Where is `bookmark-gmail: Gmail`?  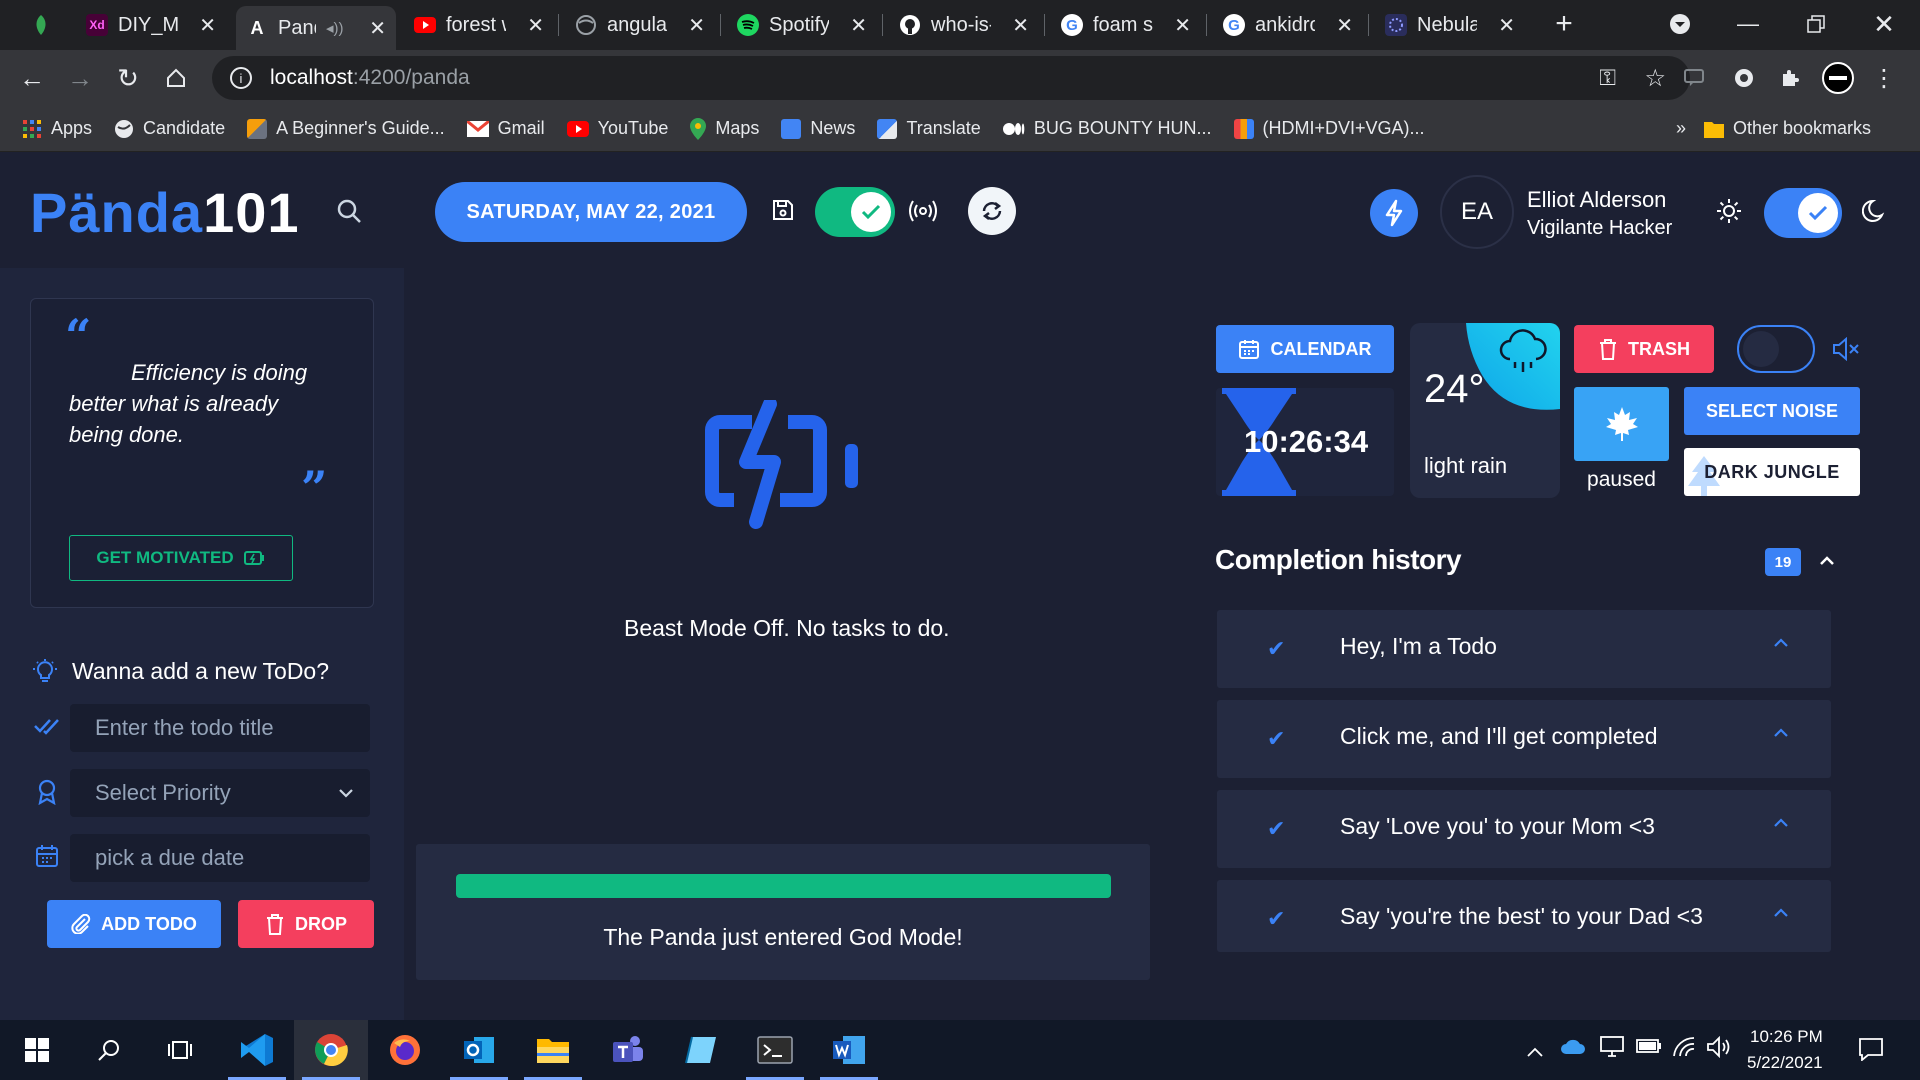
bookmark-gmail: Gmail is located at coordinates (505, 128).